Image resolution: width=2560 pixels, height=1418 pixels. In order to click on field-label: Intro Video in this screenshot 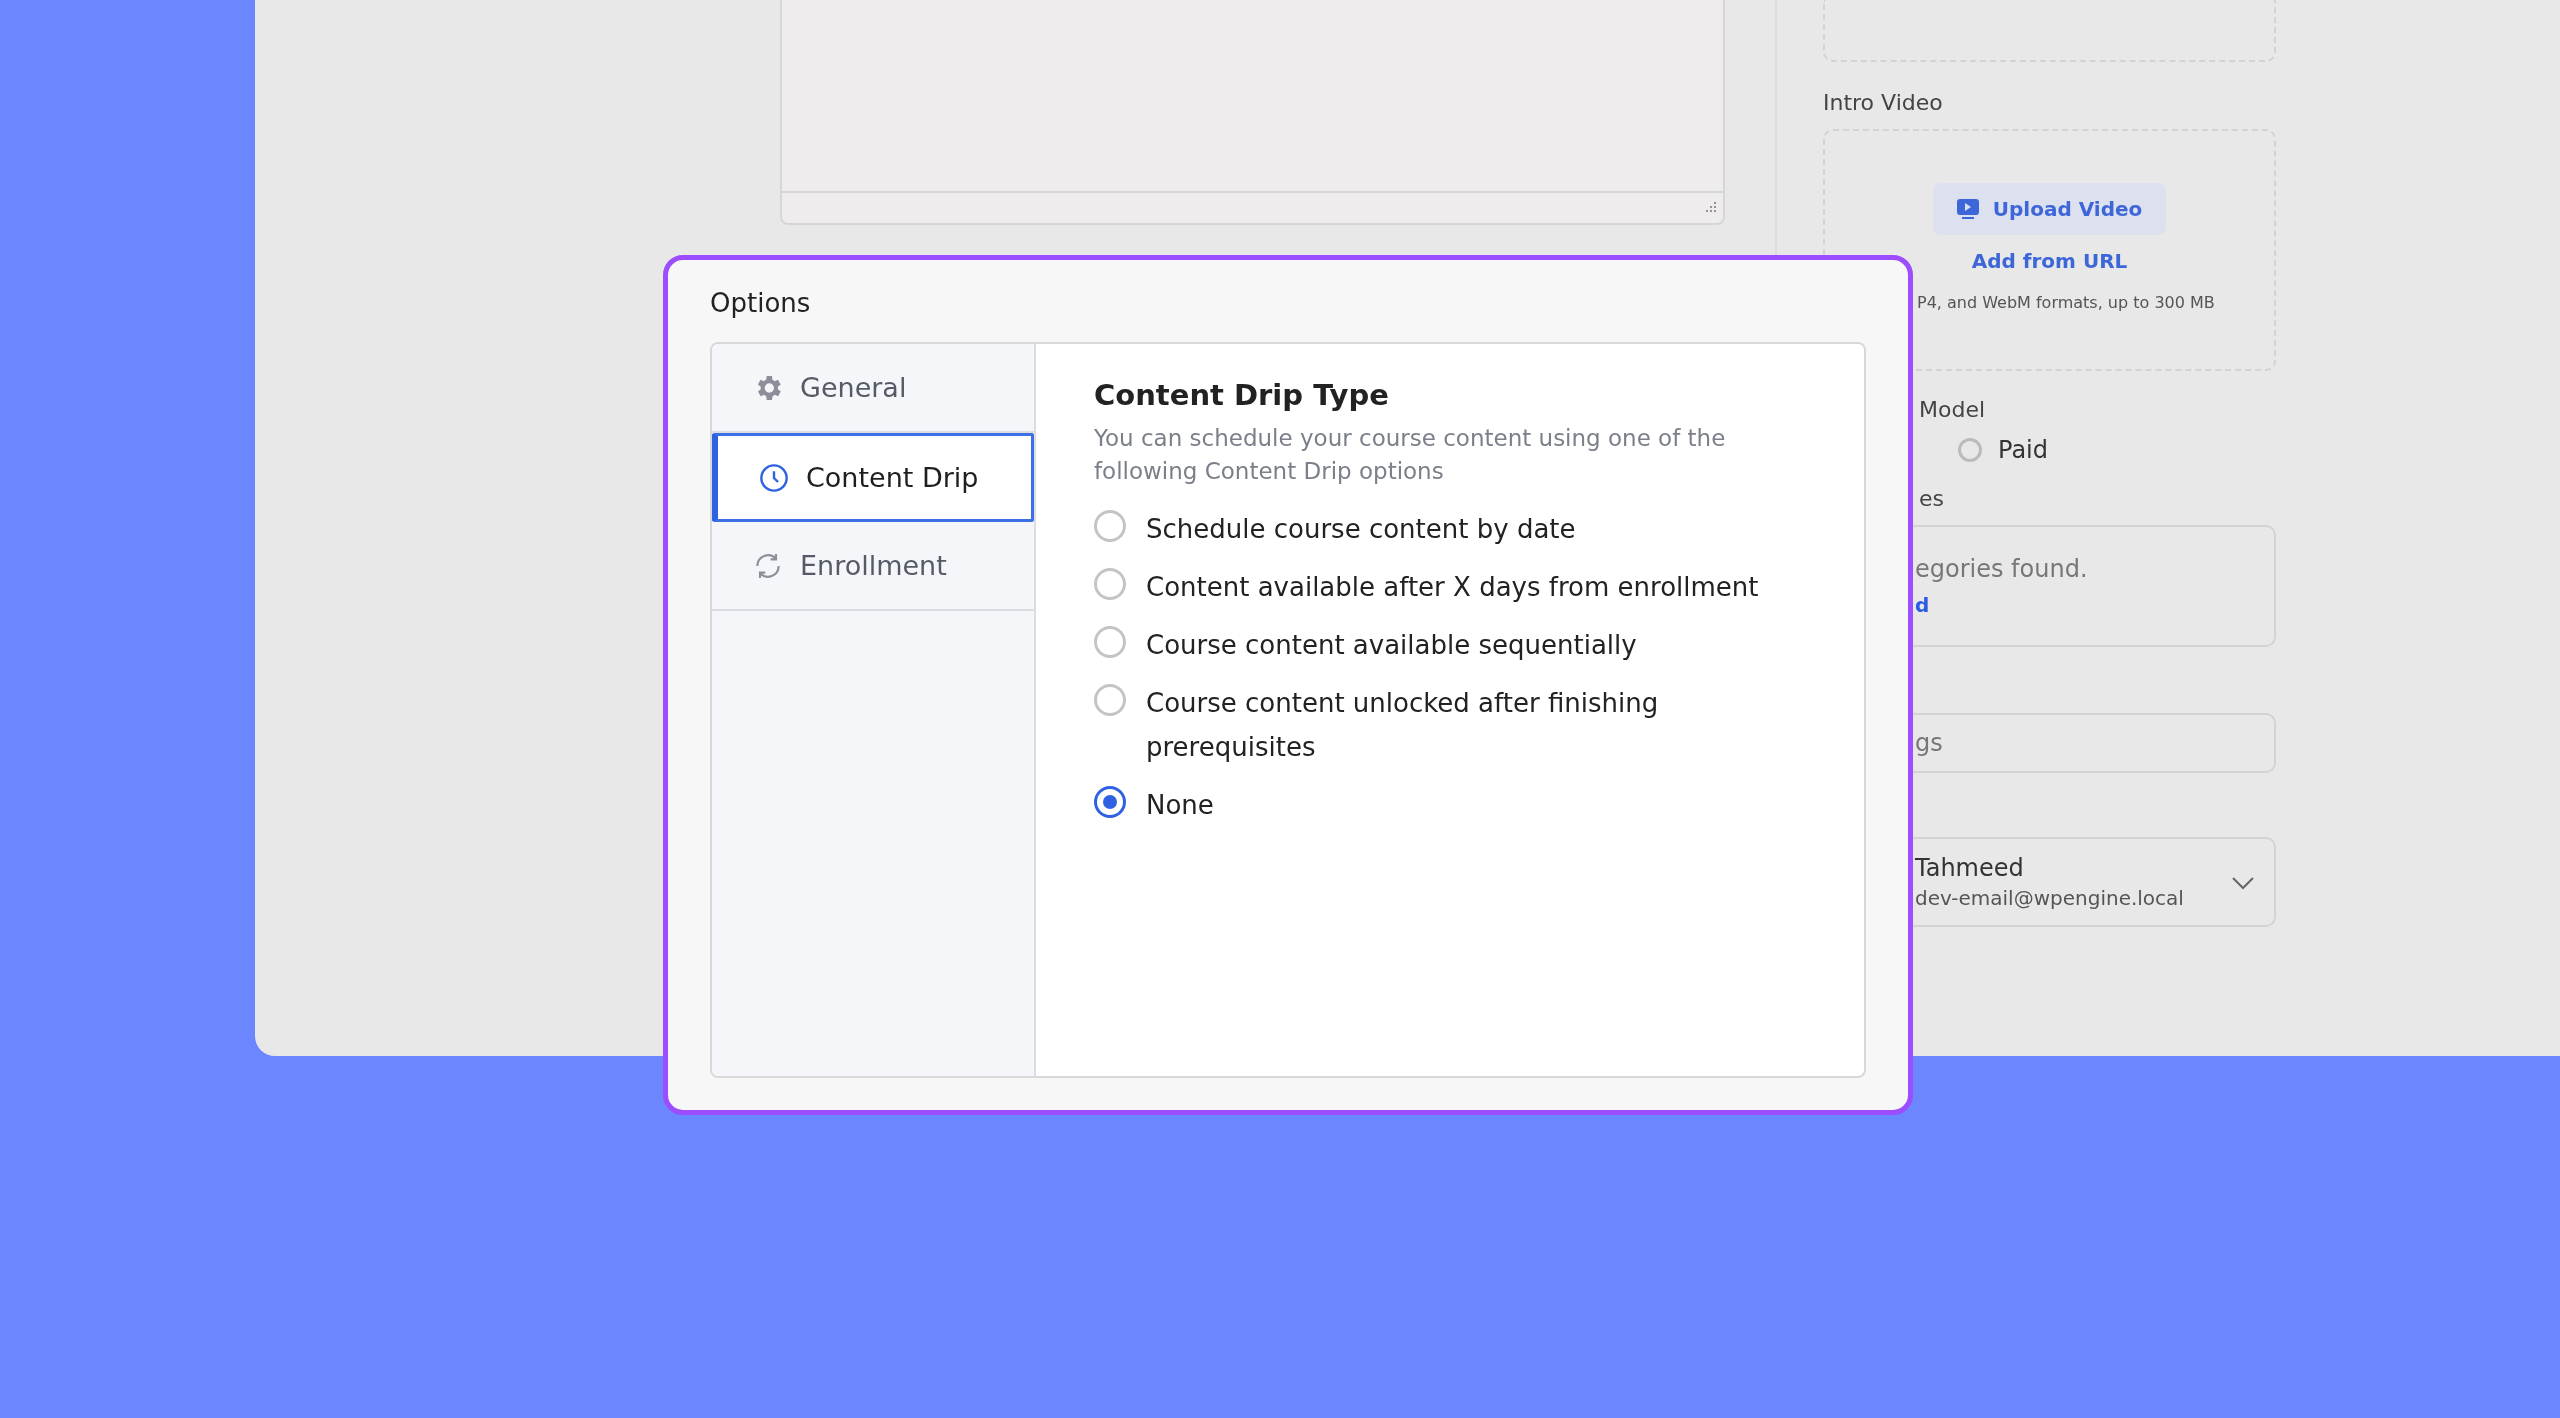, I will do `click(1883, 102)`.